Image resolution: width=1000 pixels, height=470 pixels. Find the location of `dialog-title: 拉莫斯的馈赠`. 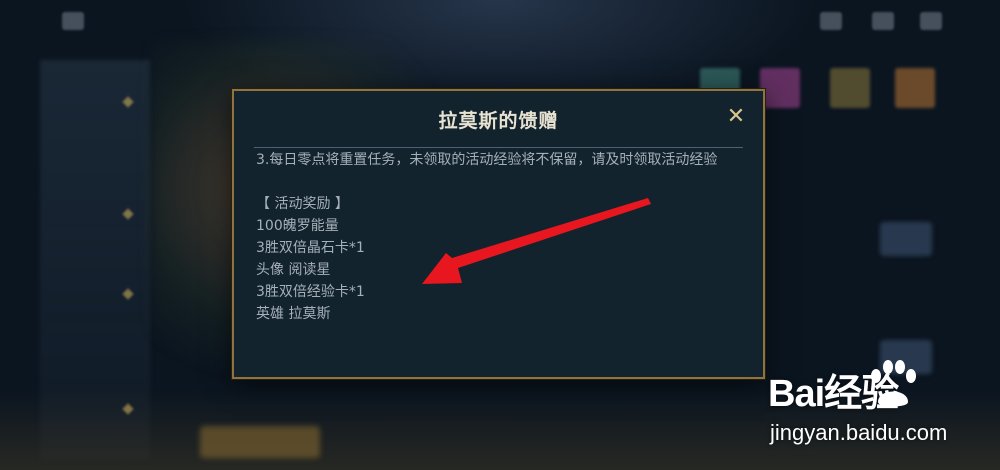

dialog-title: 拉莫斯的馈赠 is located at coordinates (498, 121).